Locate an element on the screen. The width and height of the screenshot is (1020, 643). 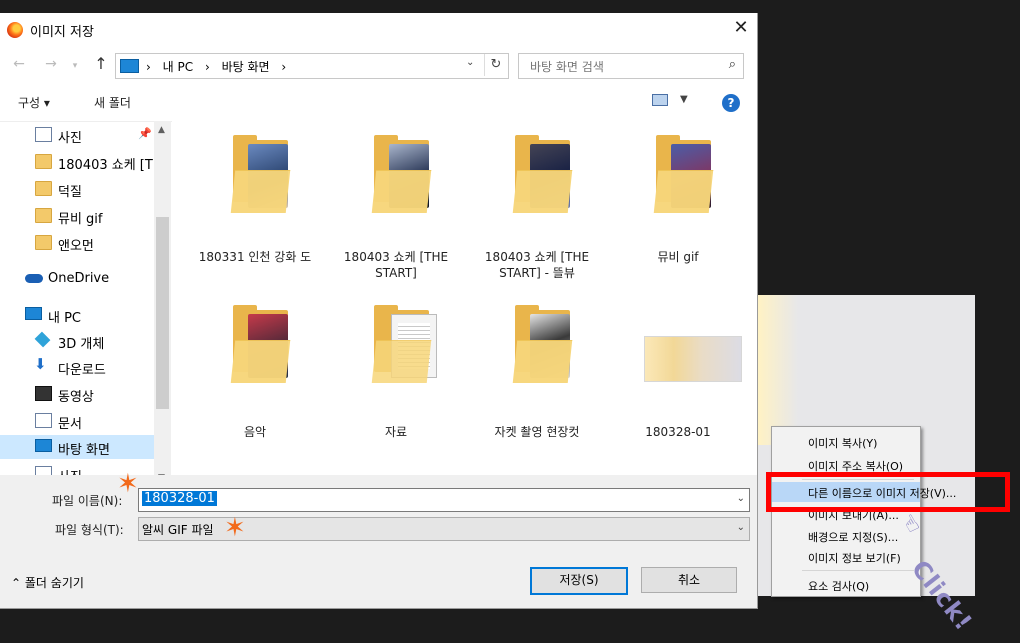
search-icon: ⌕ is located at coordinates (732, 64).